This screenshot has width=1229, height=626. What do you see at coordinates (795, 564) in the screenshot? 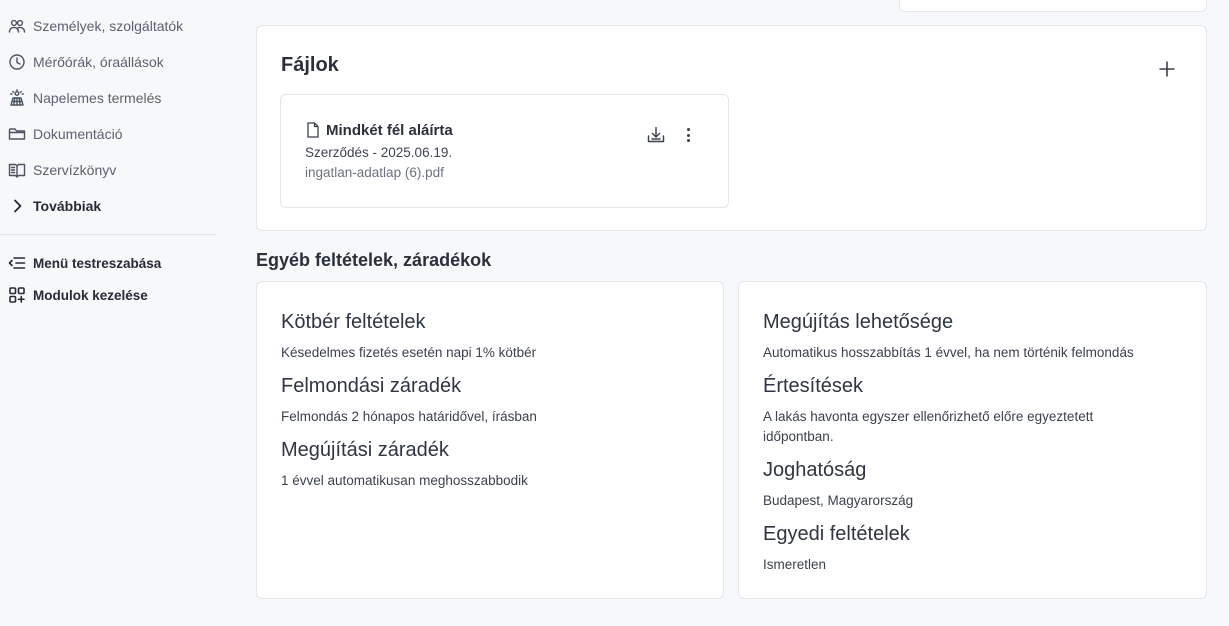
I see `term-value: Ismeretlen` at bounding box center [795, 564].